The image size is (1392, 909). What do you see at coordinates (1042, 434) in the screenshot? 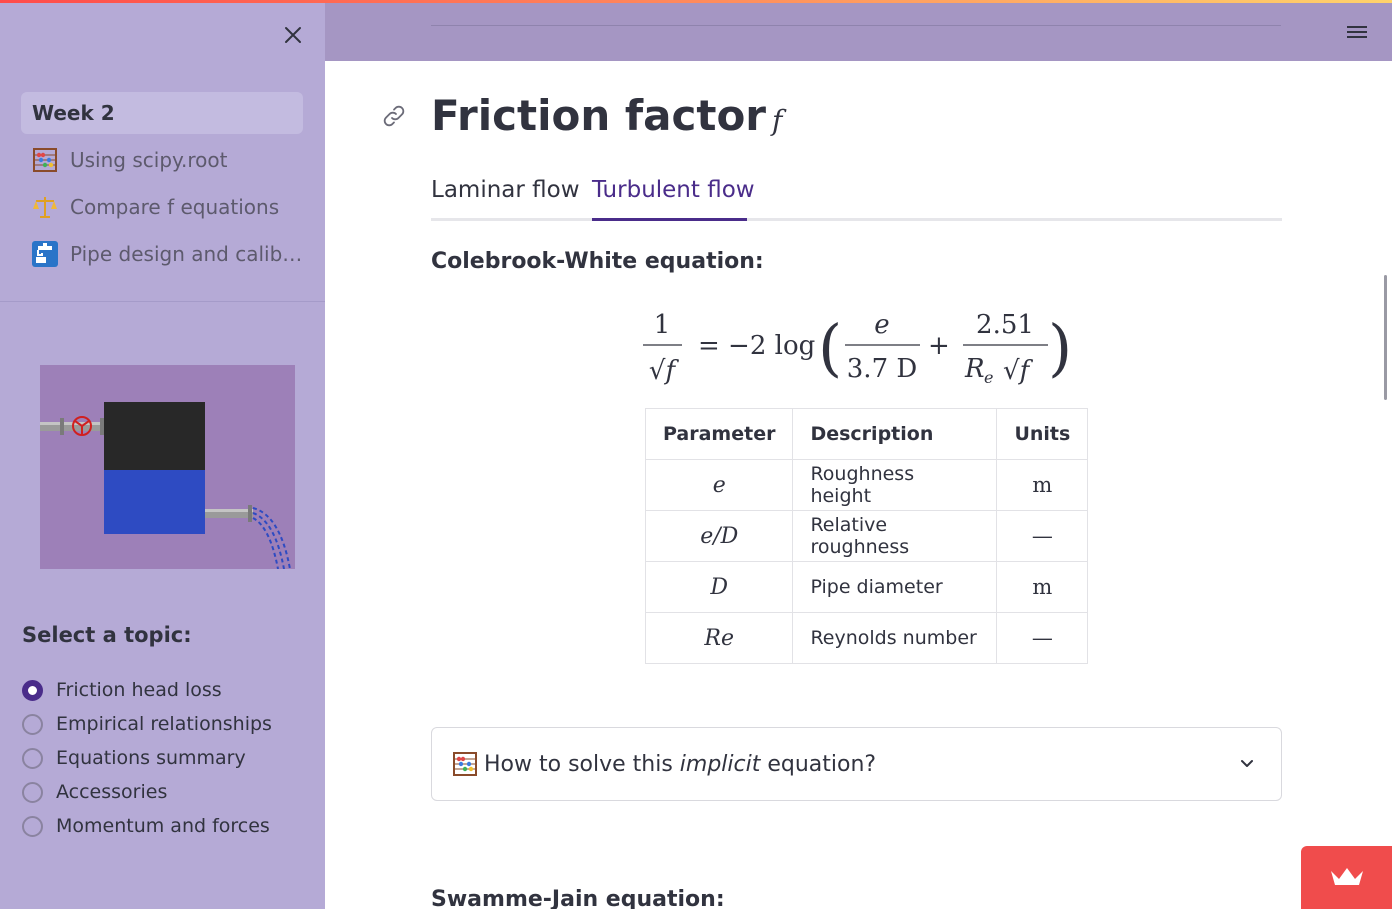
I see `column-header-units: Units` at bounding box center [1042, 434].